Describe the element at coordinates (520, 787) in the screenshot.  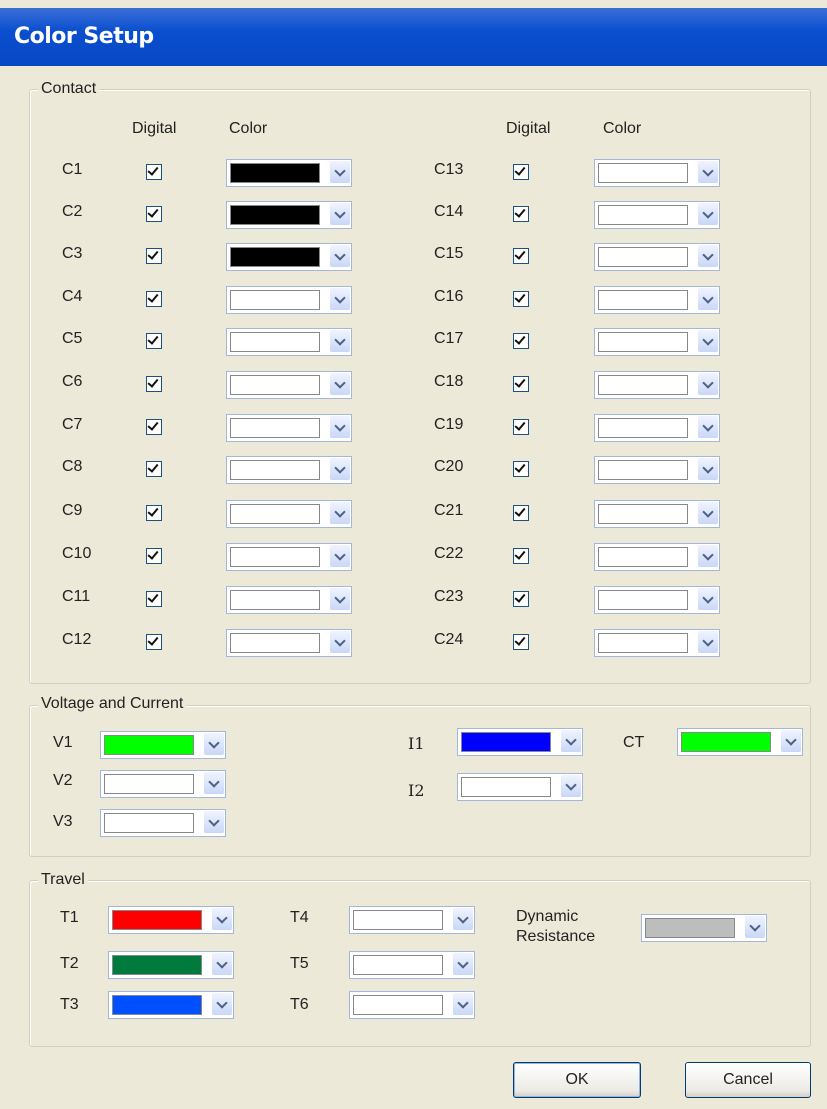
I see `i2-color-select` at that location.